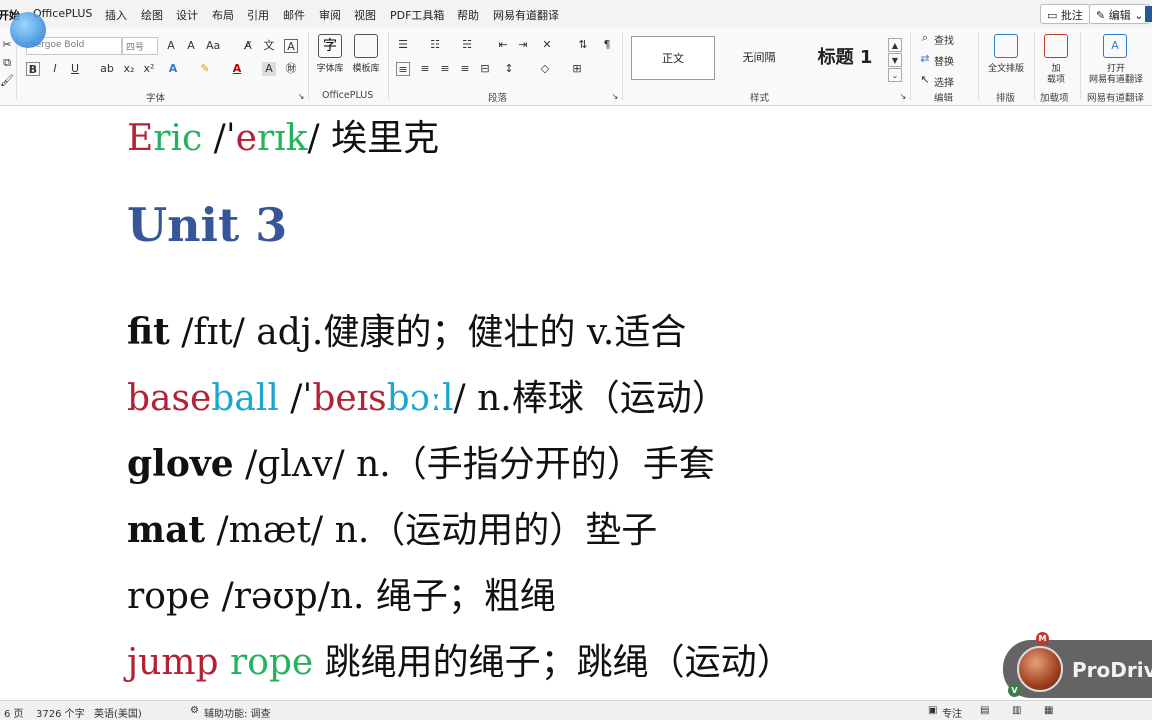 This screenshot has height=720, width=1152. What do you see at coordinates (269, 69) in the screenshot?
I see `char-shading-icon: A` at bounding box center [269, 69].